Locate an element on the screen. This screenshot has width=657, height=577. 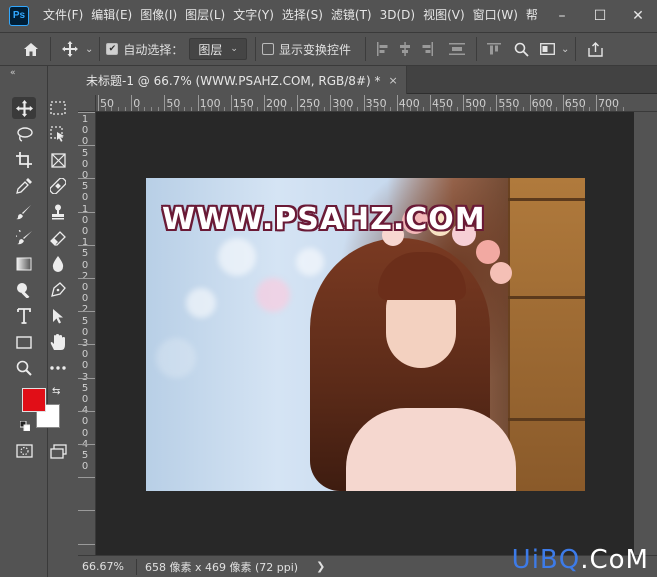
move-icon is located at coordinates (70, 49).